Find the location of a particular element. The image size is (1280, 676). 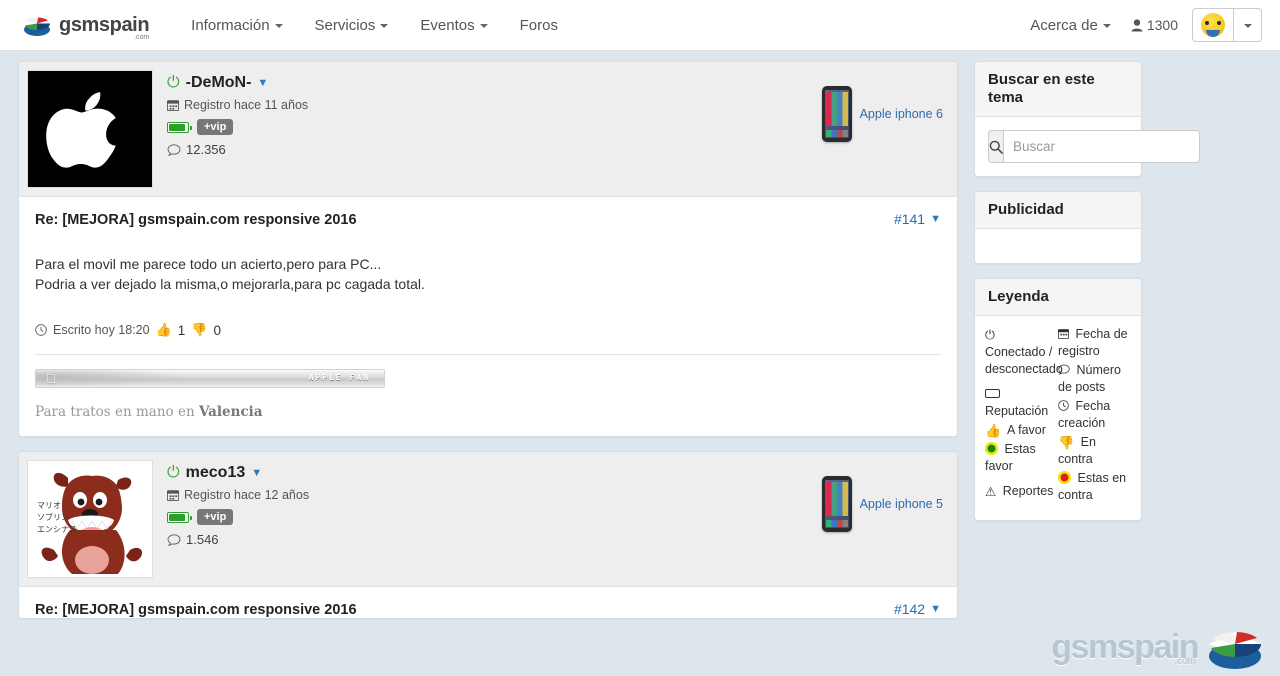

nav-item-label: Acerca de is located at coordinates (1064, 25).